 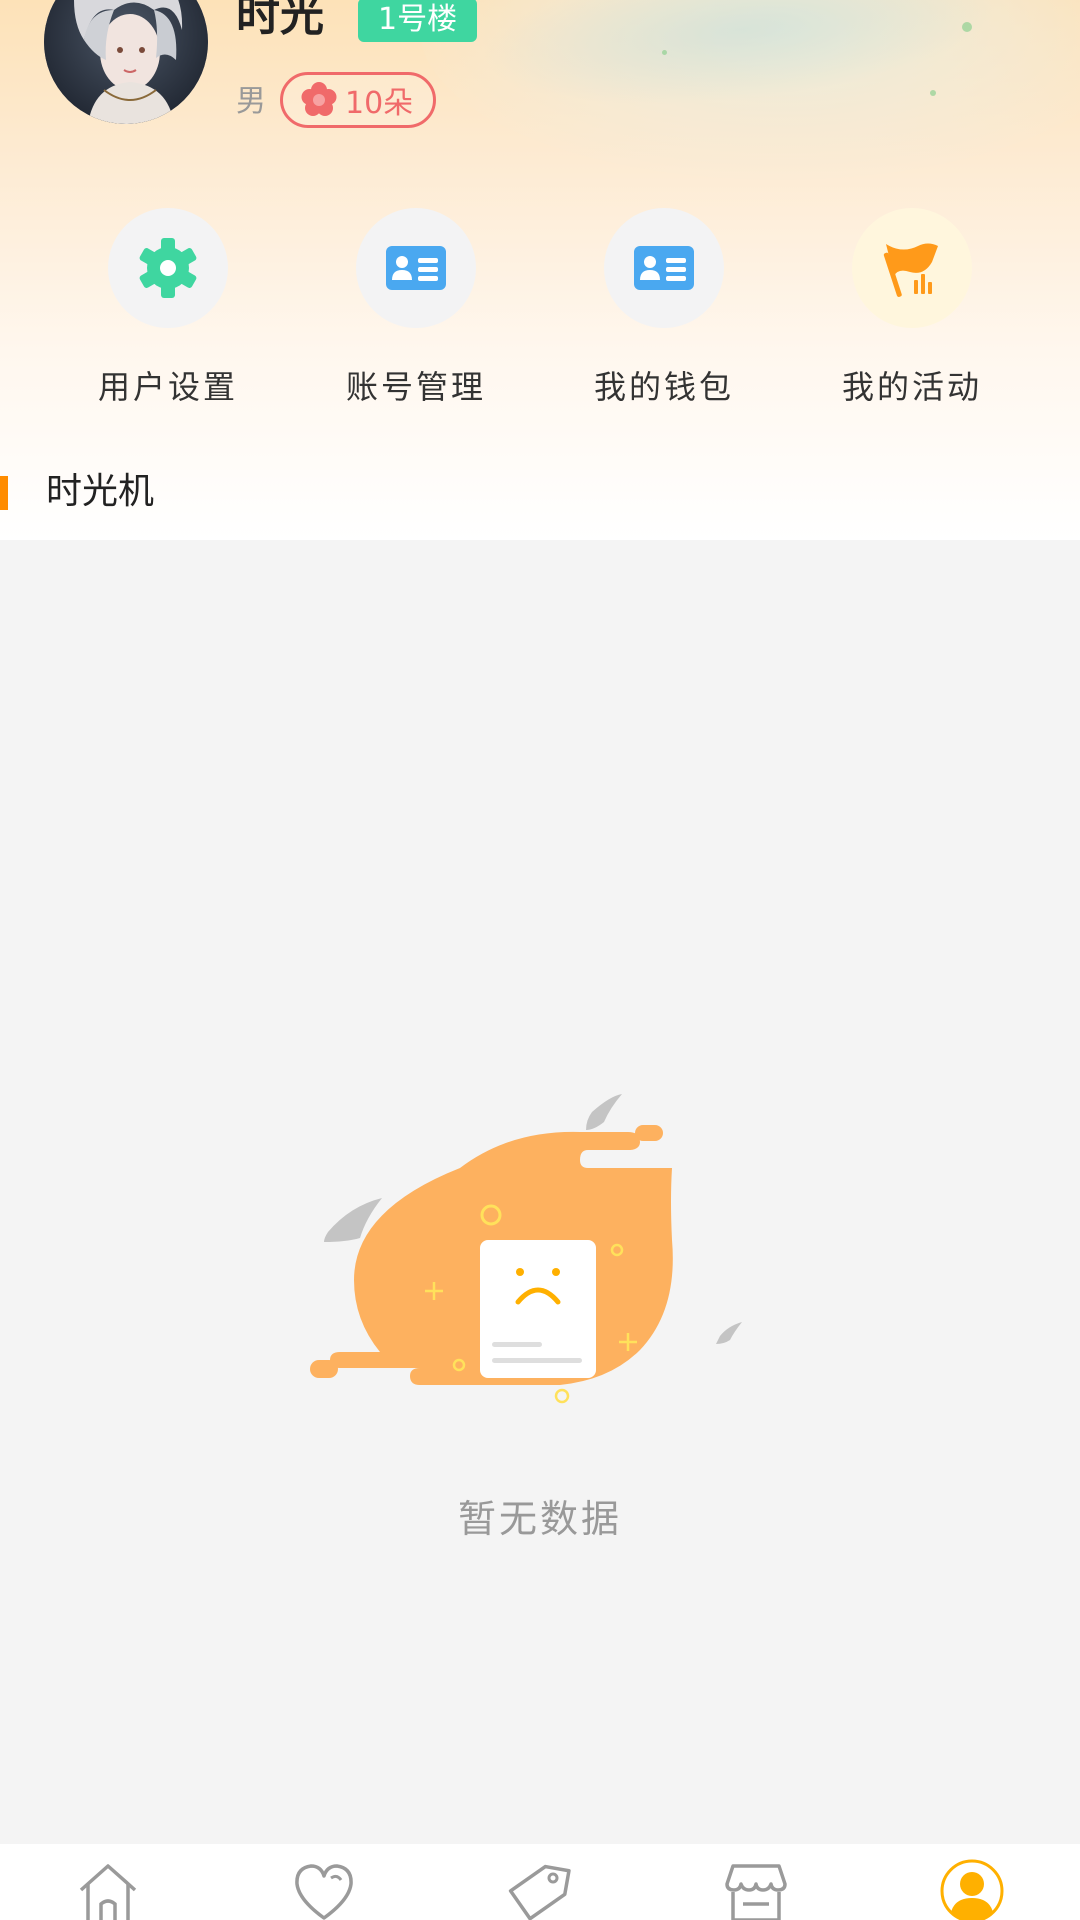 I want to click on section-accent-bar, so click(x=4, y=493).